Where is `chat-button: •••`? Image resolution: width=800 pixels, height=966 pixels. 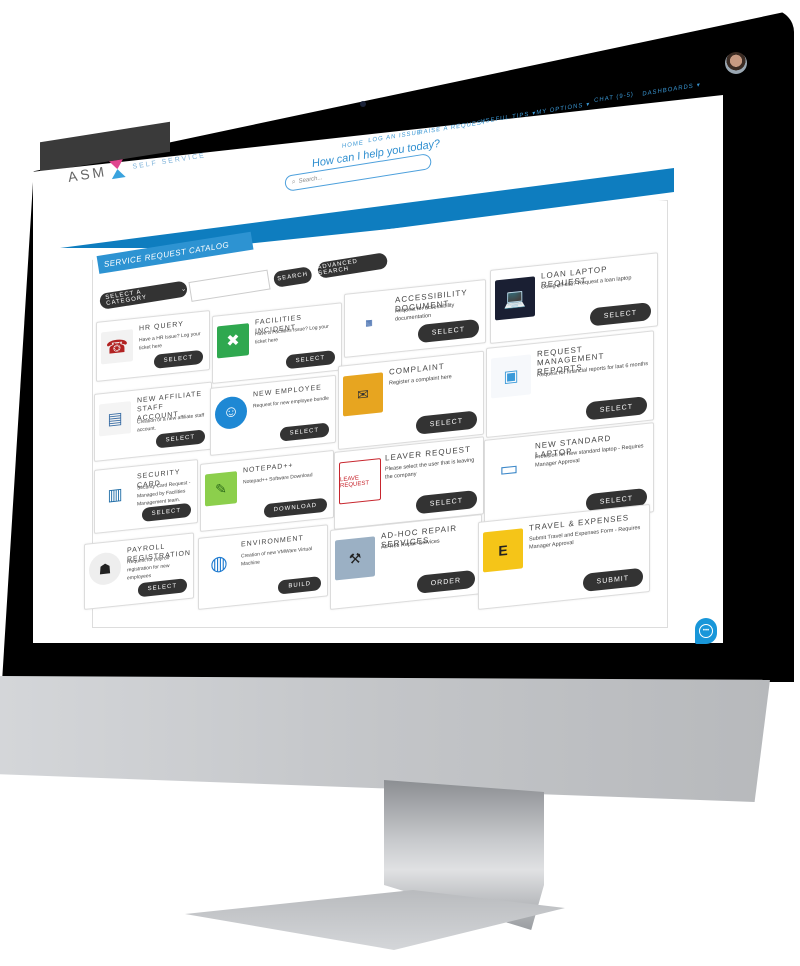 chat-button: ••• is located at coordinates (706, 631).